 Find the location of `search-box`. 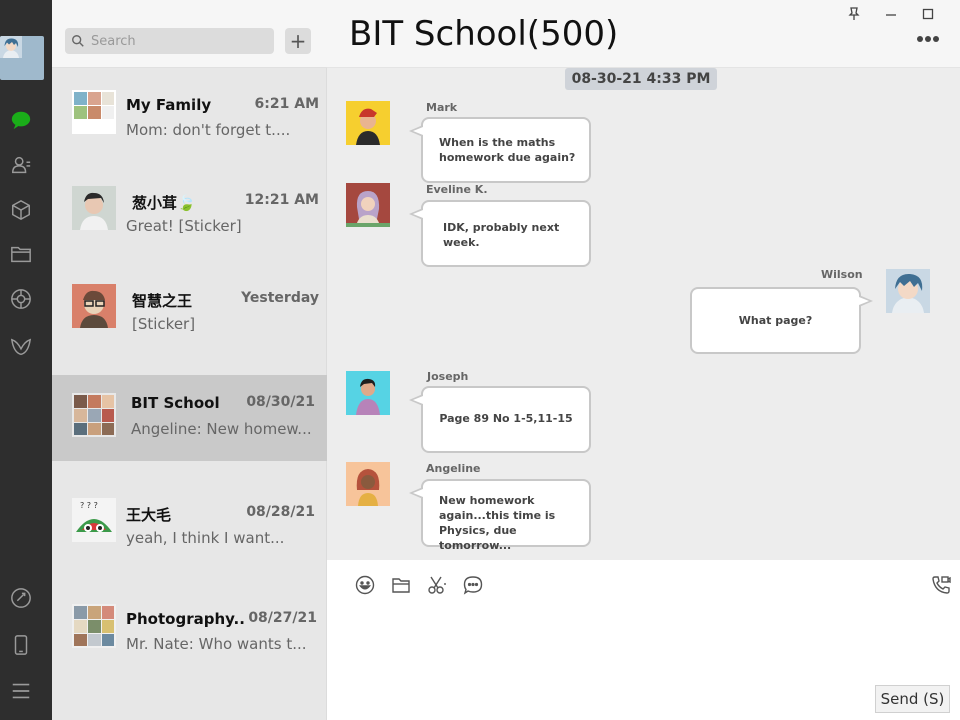

search-box is located at coordinates (169, 41).